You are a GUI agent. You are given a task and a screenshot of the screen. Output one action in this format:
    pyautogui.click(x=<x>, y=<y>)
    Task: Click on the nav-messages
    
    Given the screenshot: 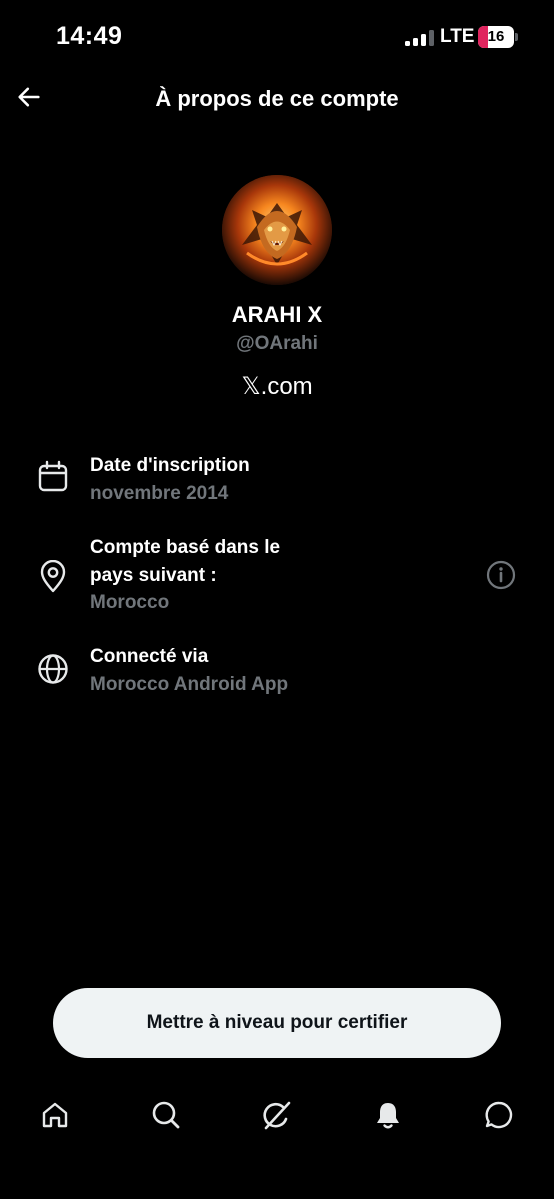 What is the action you would take?
    pyautogui.click(x=499, y=1115)
    